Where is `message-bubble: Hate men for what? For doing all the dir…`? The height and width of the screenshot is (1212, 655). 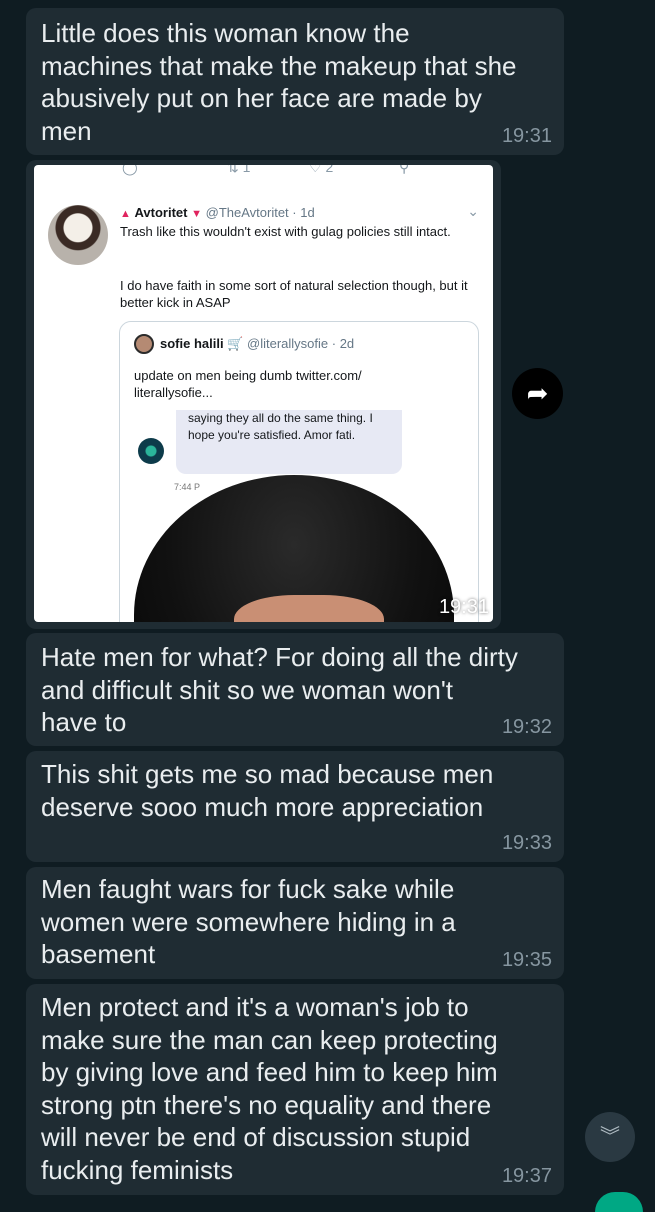
message-bubble: Hate men for what? For doing all the dir… is located at coordinates (295, 689).